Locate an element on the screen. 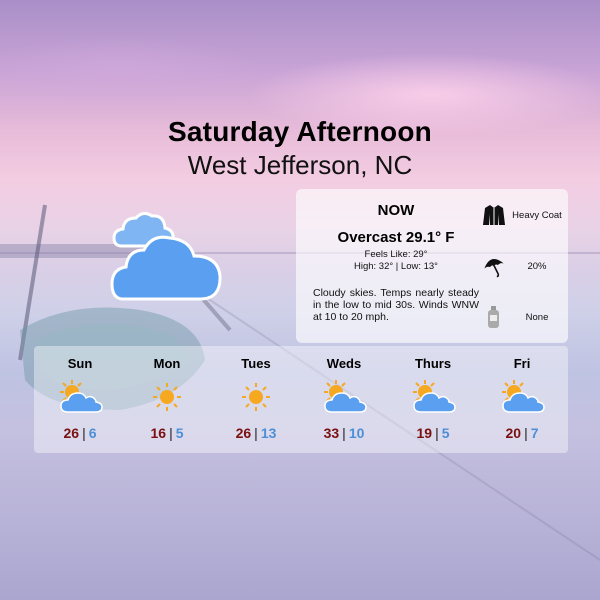 This screenshot has height=600, width=600. overcast-cloud-icon is located at coordinates (166, 256).